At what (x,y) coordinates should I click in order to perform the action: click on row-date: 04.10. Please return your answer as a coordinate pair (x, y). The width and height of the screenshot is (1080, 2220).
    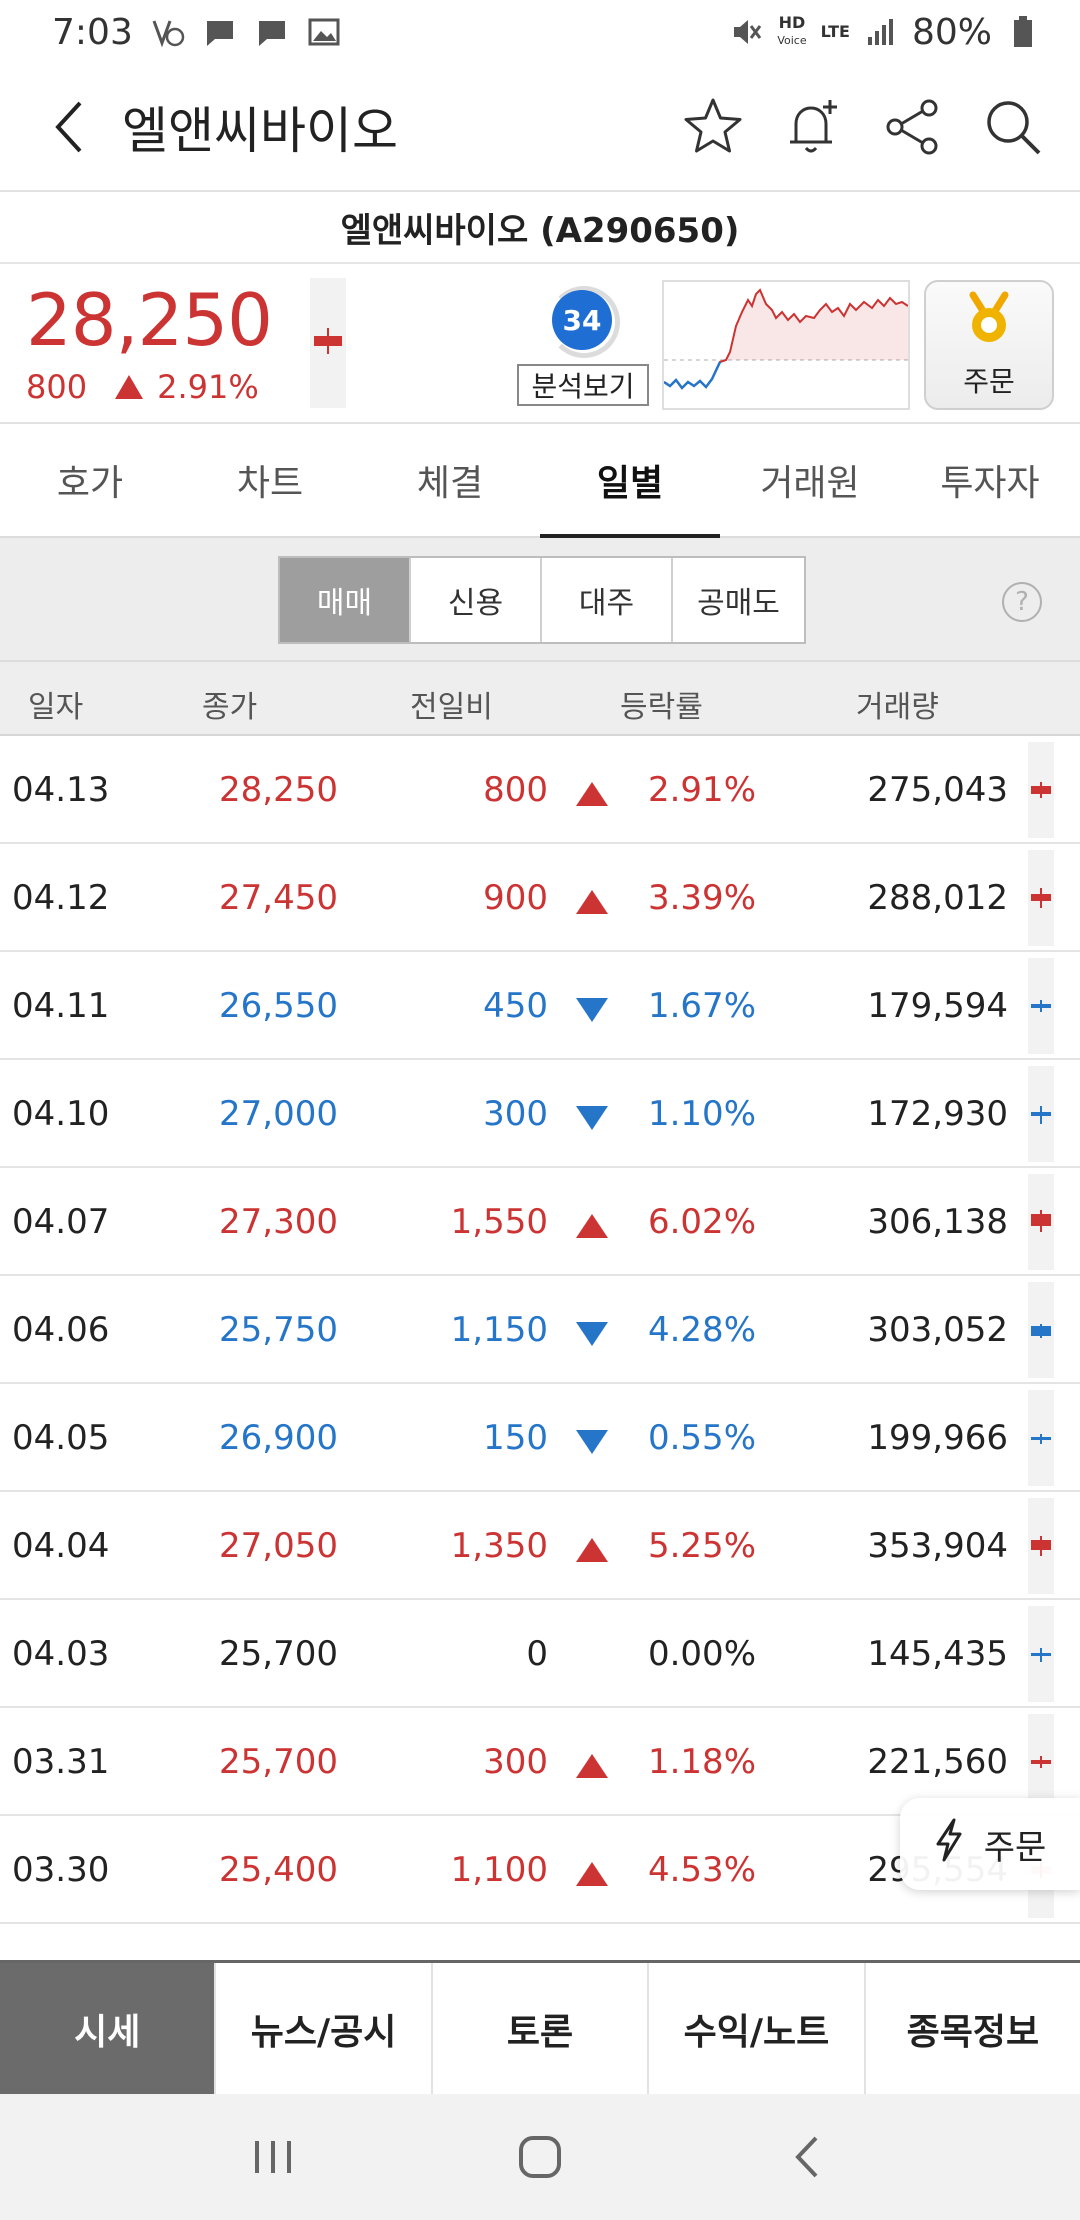
    Looking at the image, I should click on (61, 1114).